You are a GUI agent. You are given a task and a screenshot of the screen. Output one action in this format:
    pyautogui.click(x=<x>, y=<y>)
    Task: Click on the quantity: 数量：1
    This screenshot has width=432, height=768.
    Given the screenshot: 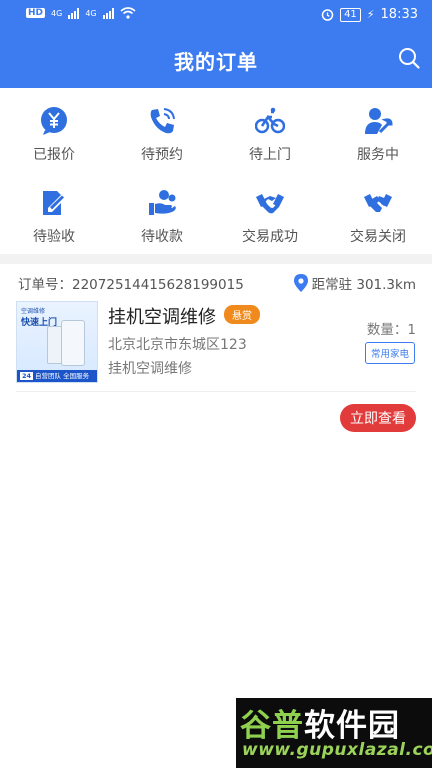 What is the action you would take?
    pyautogui.click(x=391, y=330)
    